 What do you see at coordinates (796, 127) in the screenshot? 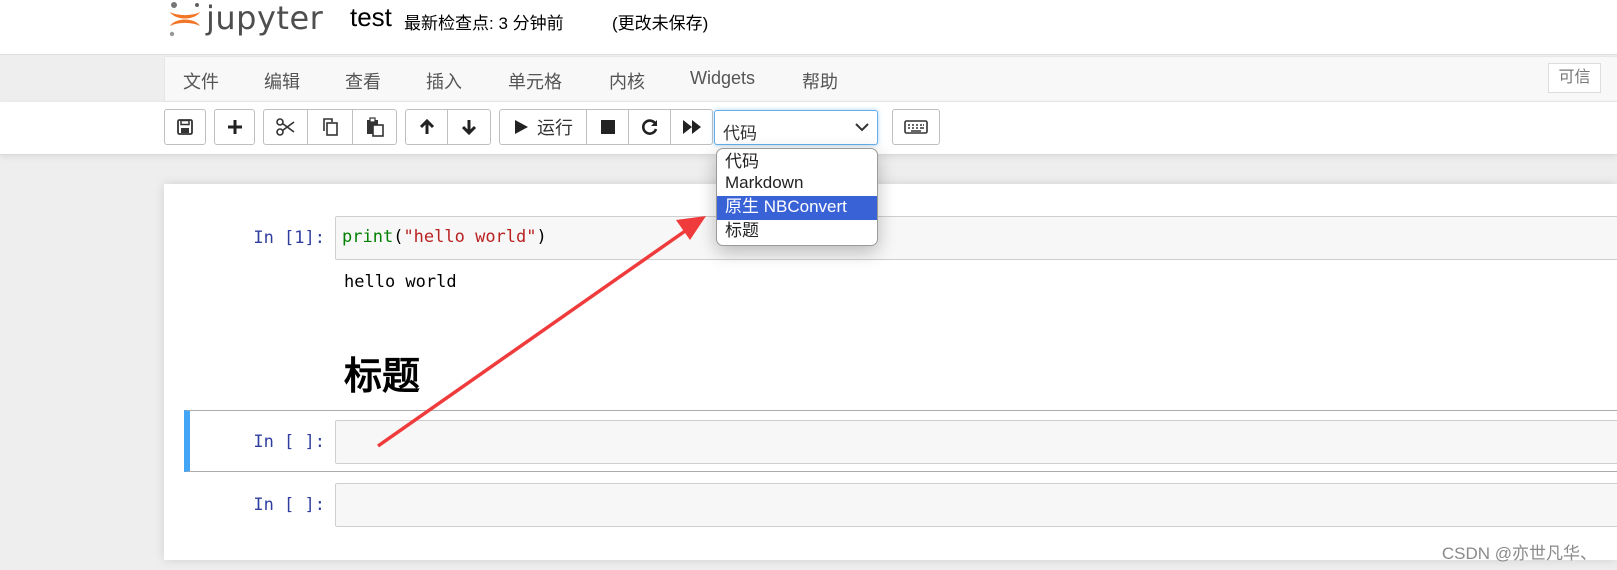
I see `cell-type-select: 代码` at bounding box center [796, 127].